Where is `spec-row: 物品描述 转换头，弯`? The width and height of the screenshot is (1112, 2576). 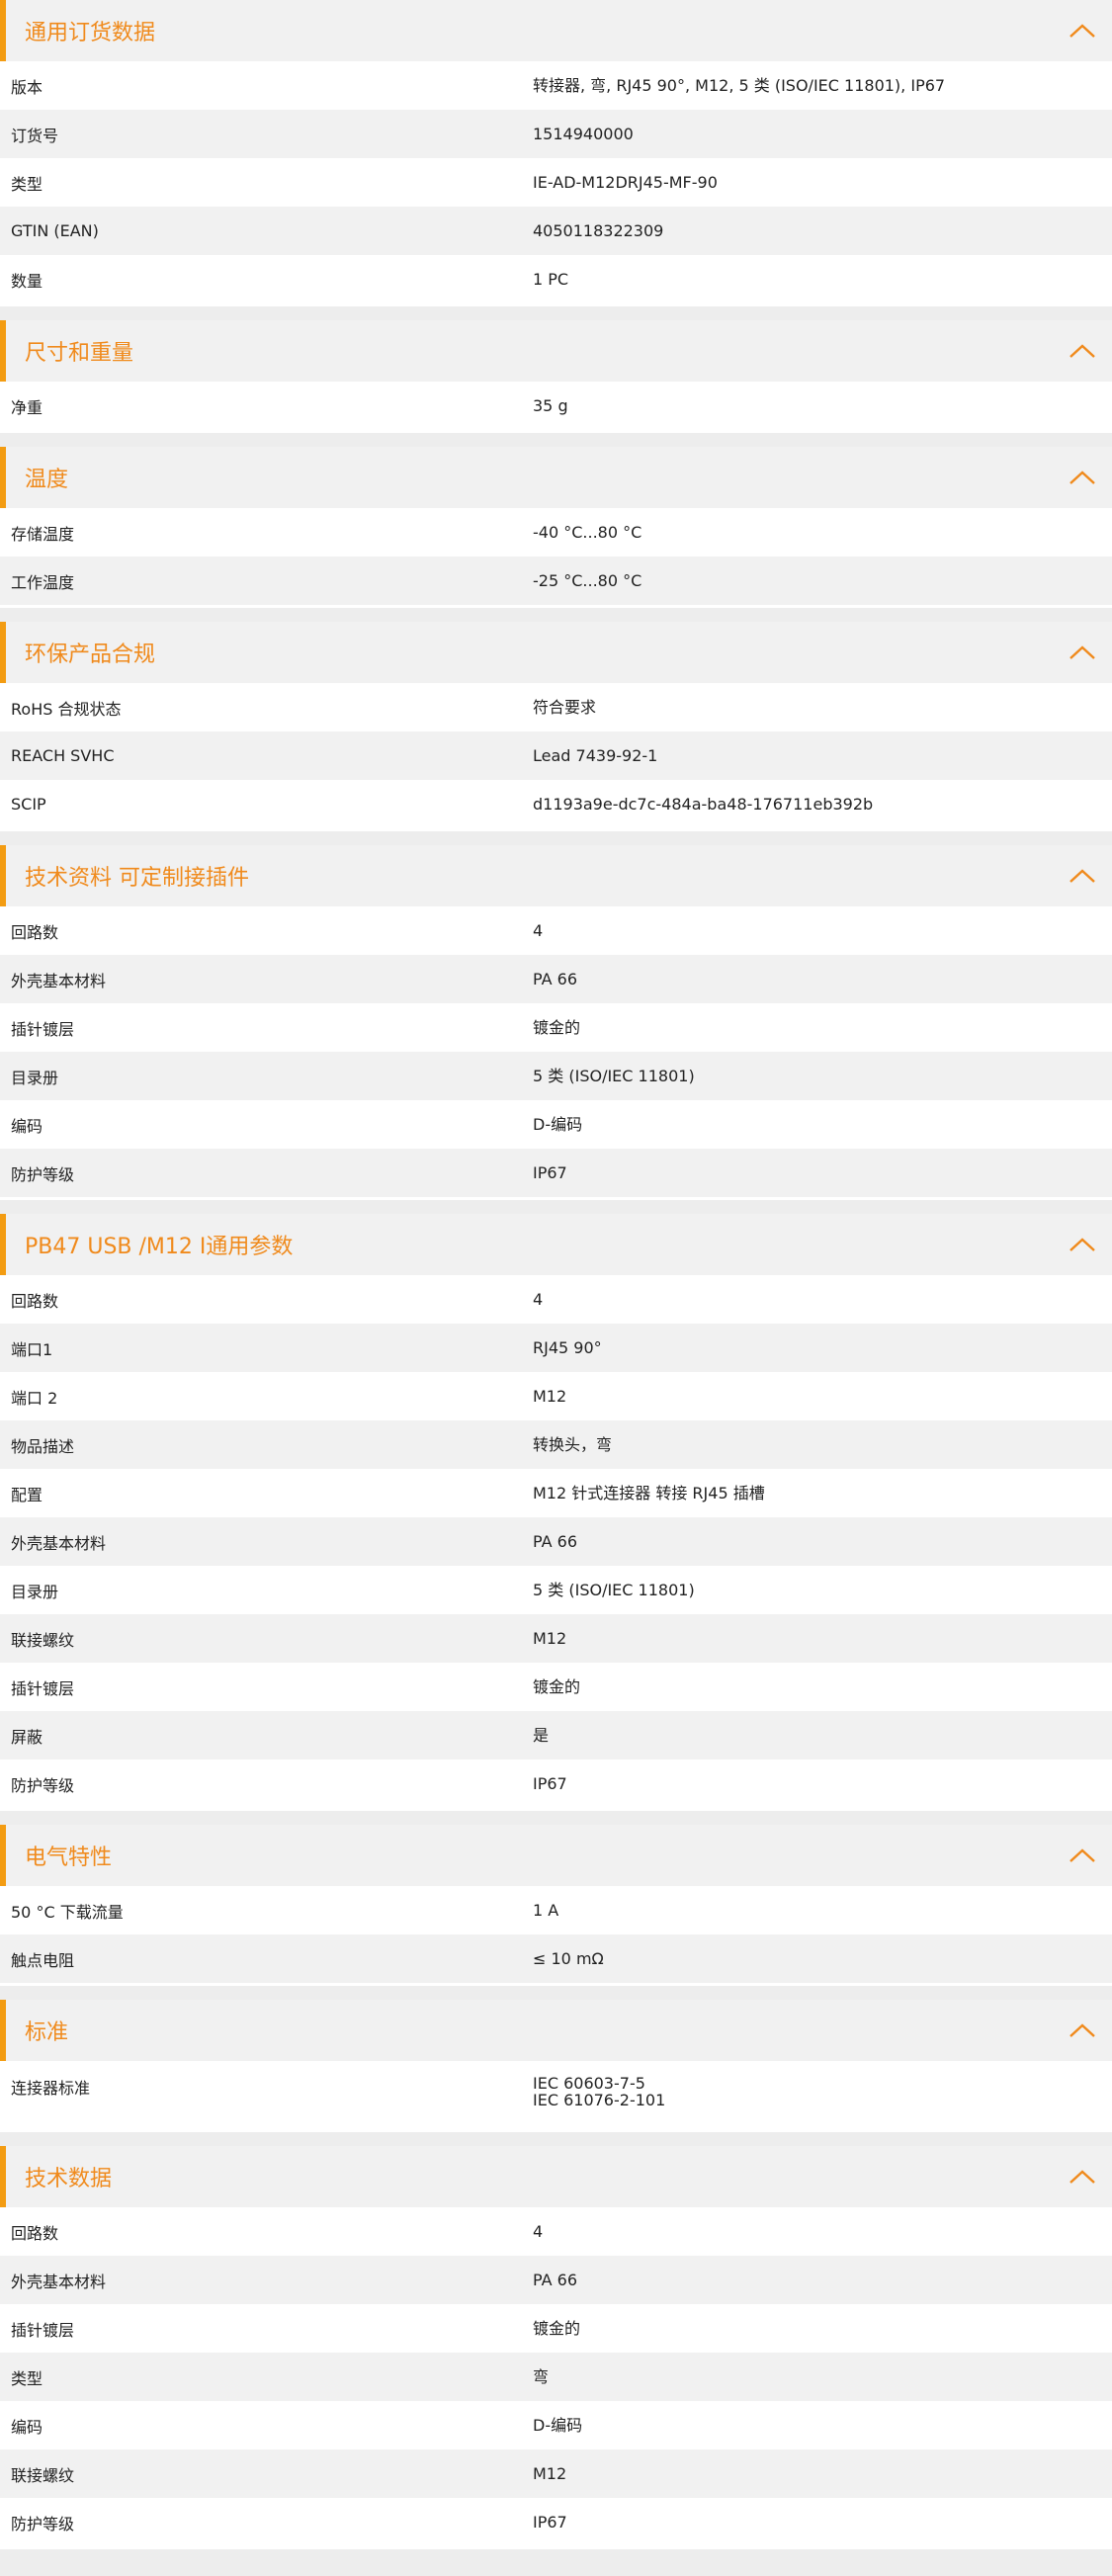
spec-row: 物品描述 转换头，弯 is located at coordinates (556, 1444).